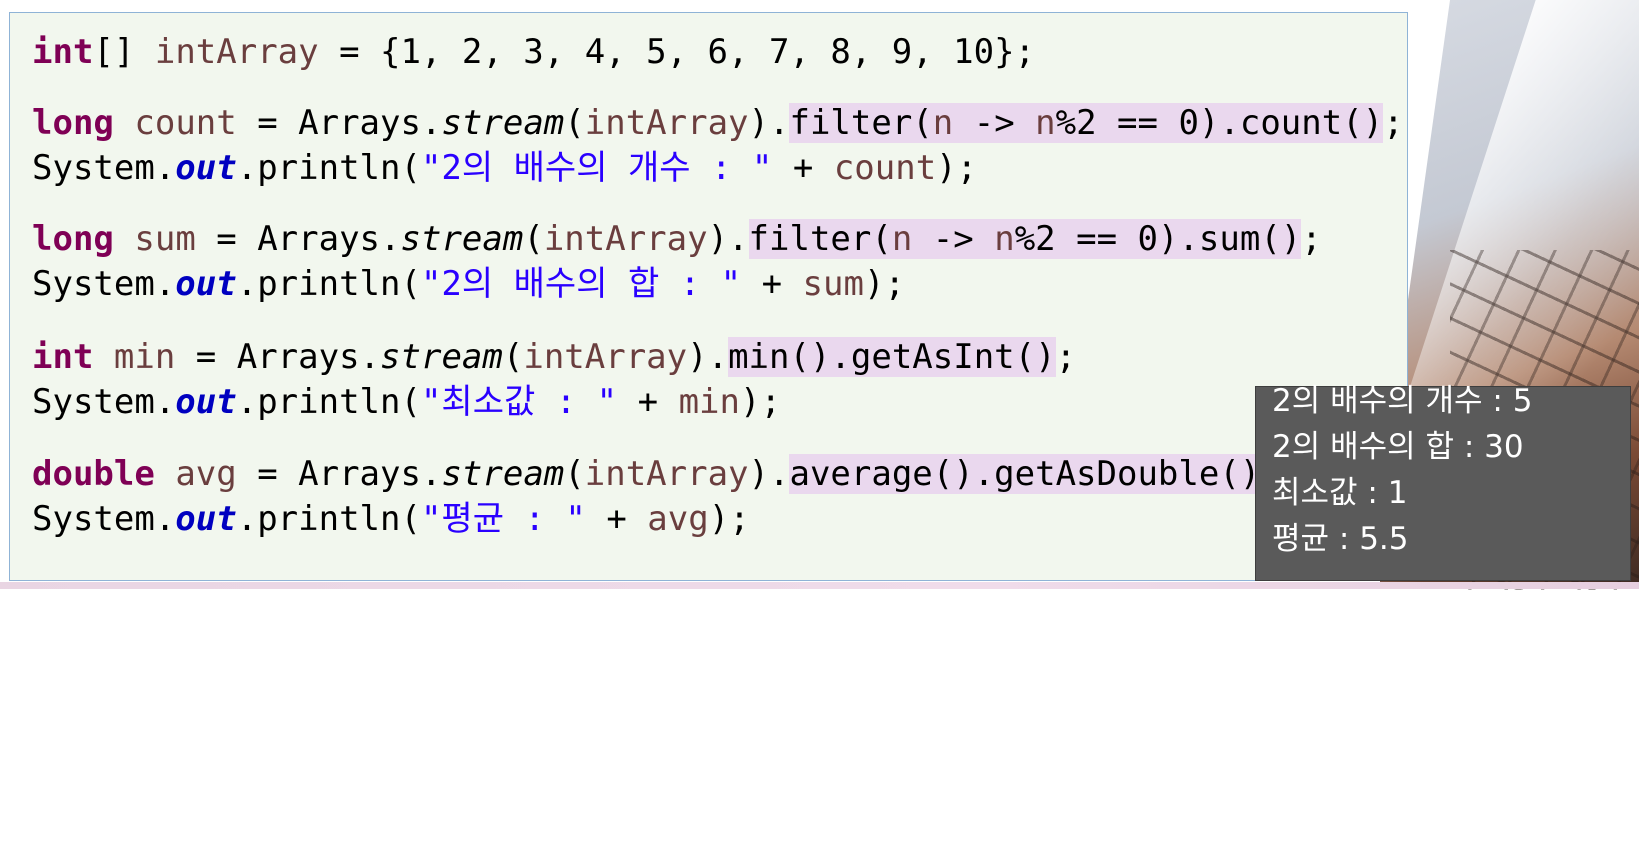 The image size is (1639, 853). I want to click on highlighted-code: filter(n -> n%2 == 0).sum(), so click(1025, 239).